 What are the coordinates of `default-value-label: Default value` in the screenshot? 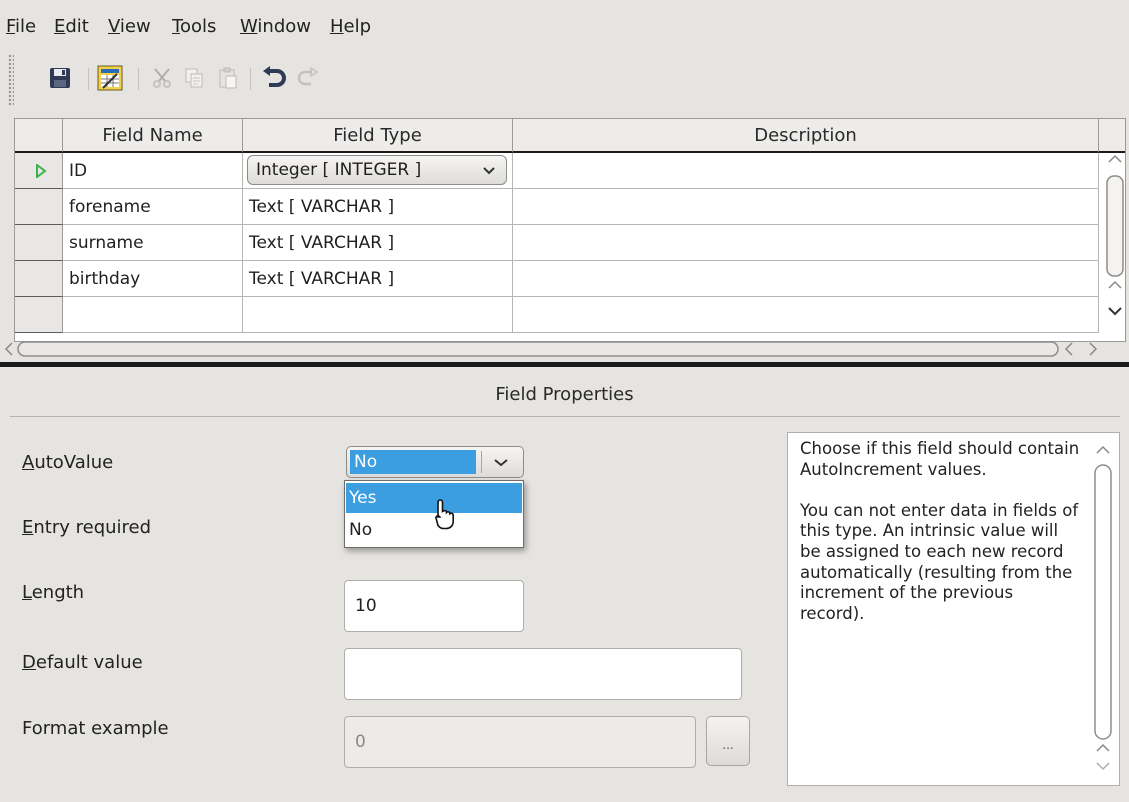 It's located at (82, 662).